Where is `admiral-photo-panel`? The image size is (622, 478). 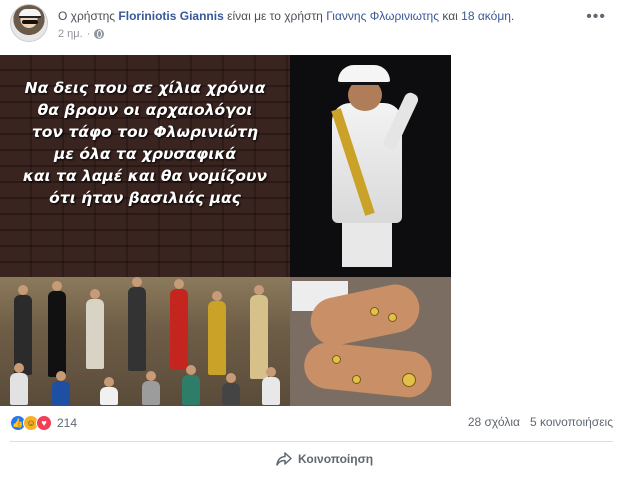 admiral-photo-panel is located at coordinates (370, 166).